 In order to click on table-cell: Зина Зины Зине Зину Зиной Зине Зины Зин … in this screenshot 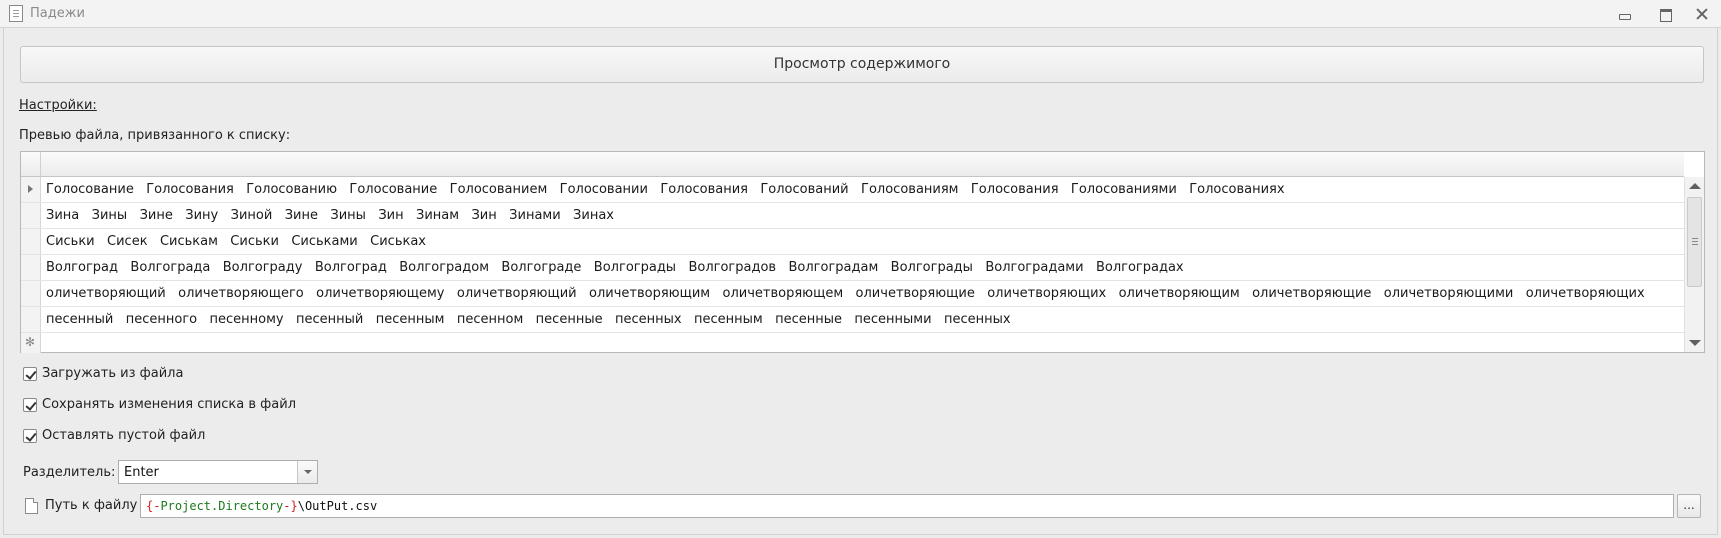, I will do `click(330, 215)`.